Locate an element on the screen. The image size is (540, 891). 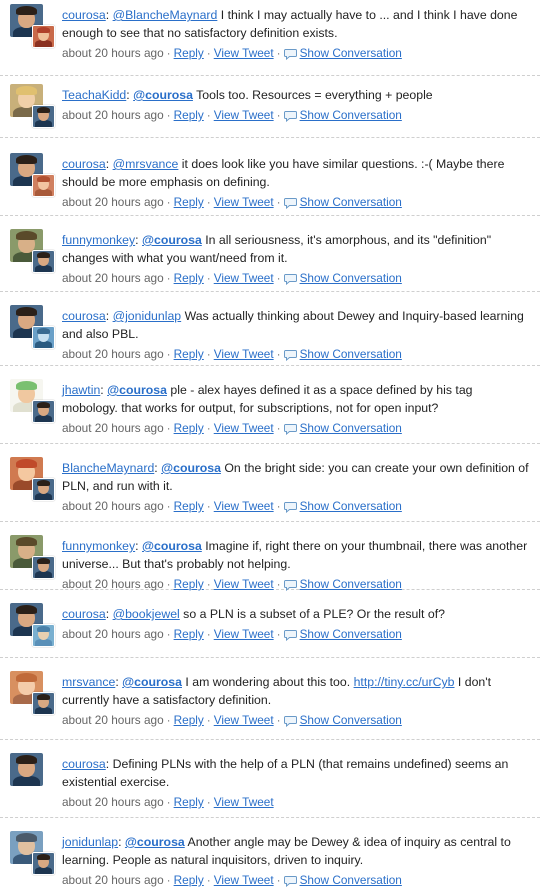
username-link: jonidunlap is located at coordinates (90, 842).